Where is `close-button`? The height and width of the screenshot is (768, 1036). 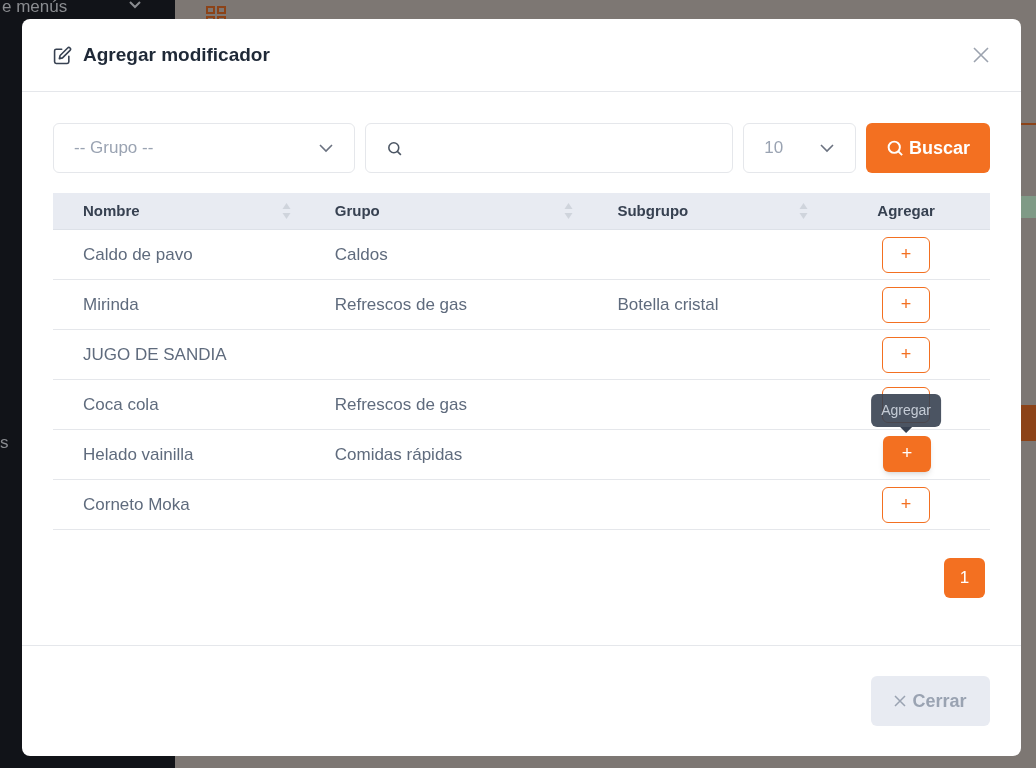 close-button is located at coordinates (981, 55).